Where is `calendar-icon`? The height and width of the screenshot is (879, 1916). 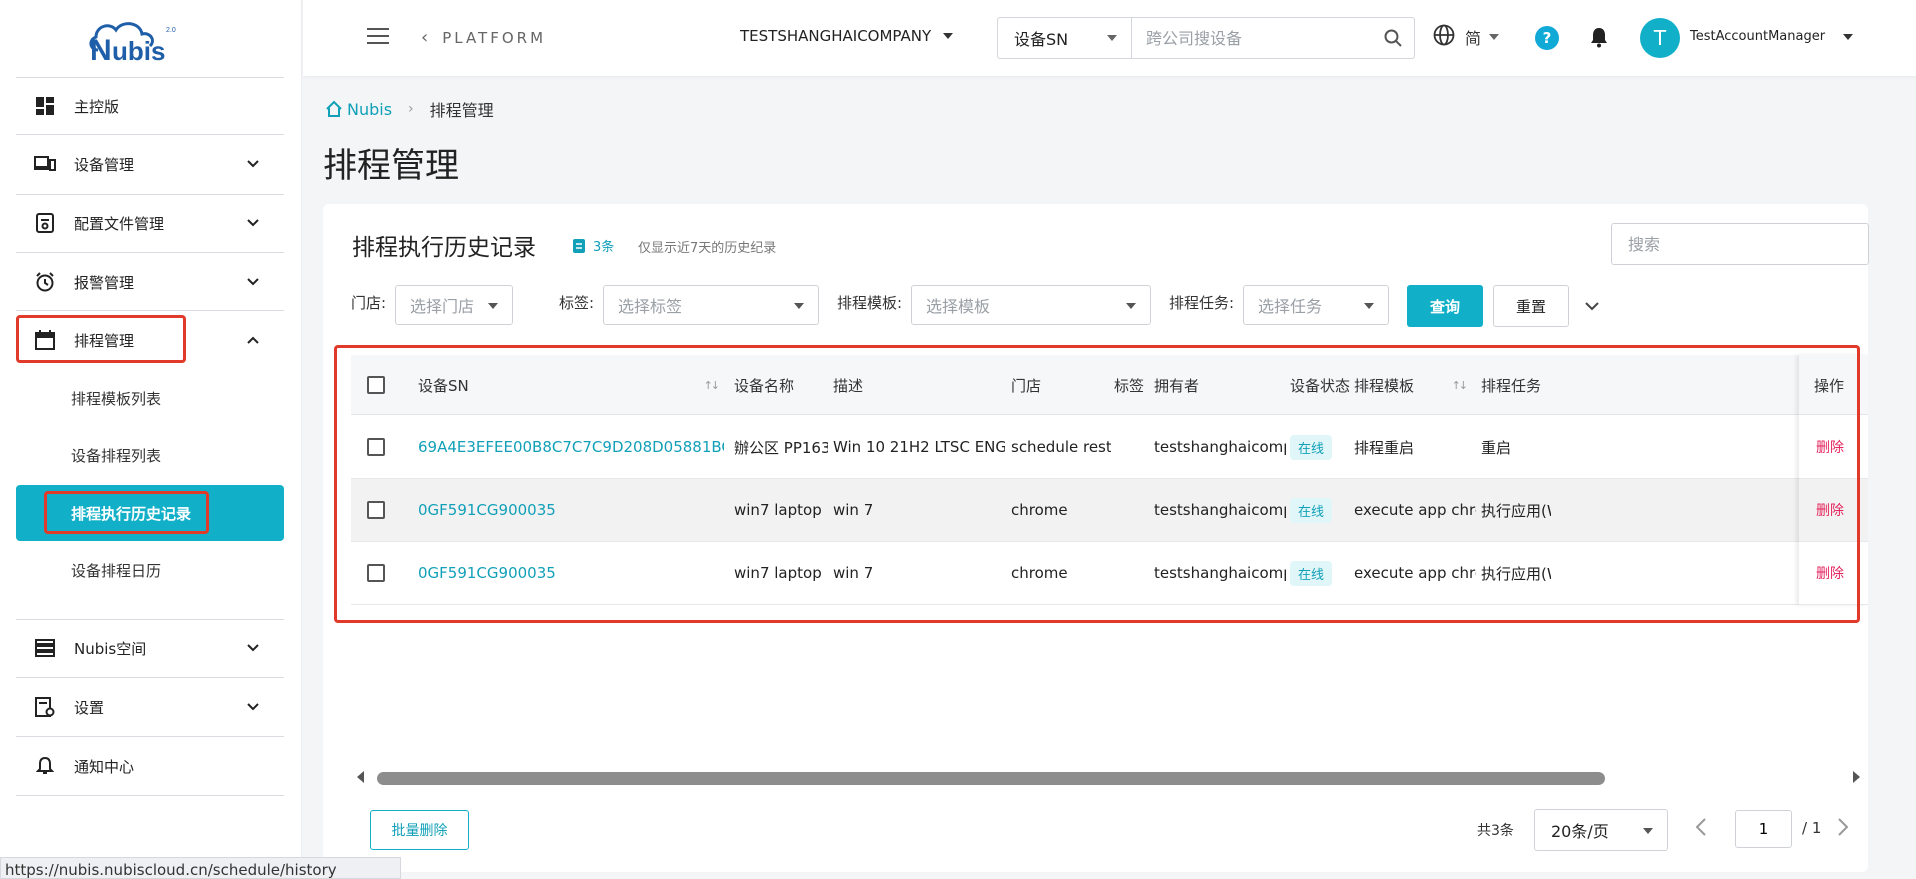
calendar-icon is located at coordinates (45, 340).